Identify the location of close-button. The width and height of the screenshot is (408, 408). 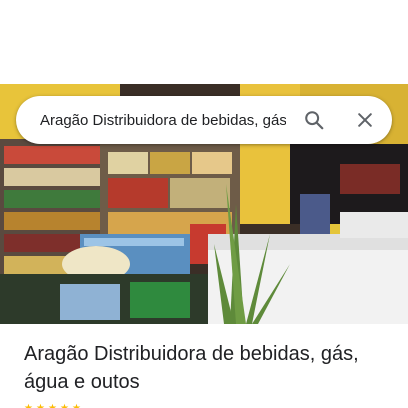
(365, 120).